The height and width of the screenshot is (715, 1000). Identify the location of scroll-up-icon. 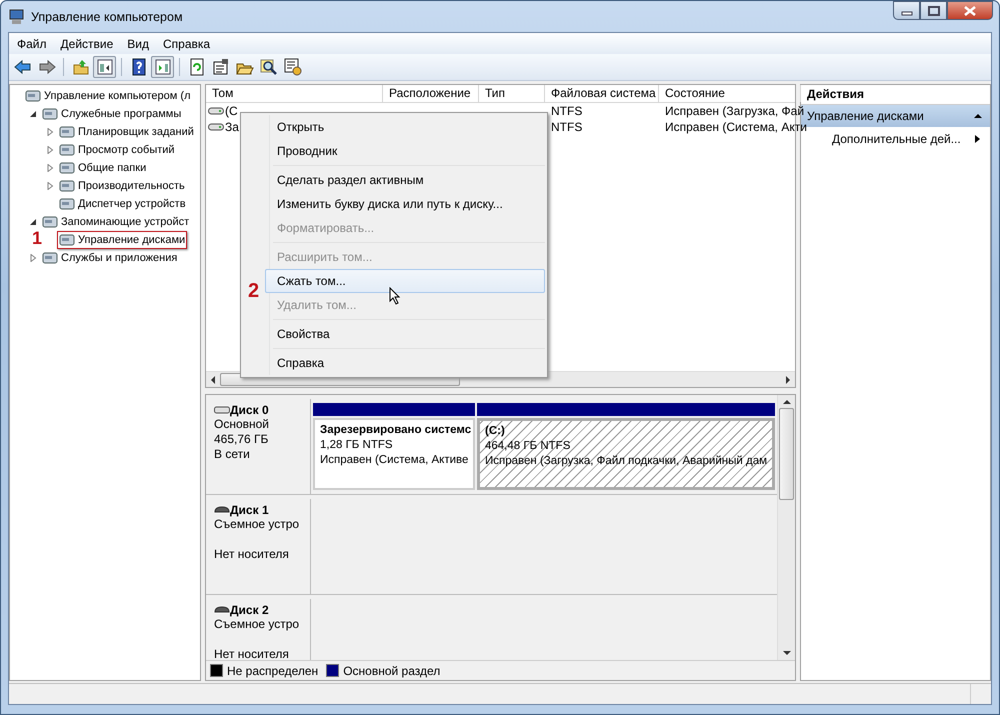
(786, 402).